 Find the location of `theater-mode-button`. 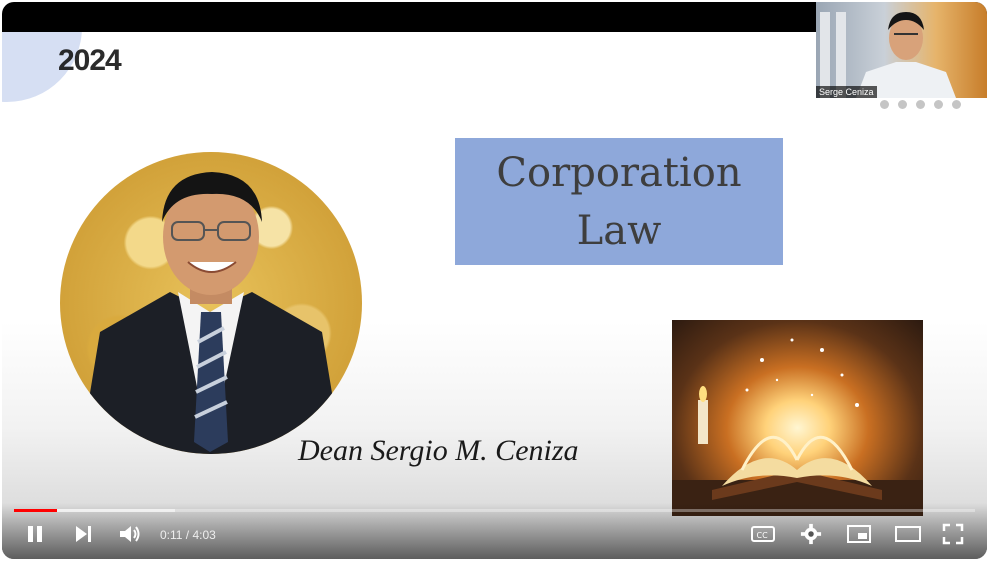

theater-mode-button is located at coordinates (908, 534).